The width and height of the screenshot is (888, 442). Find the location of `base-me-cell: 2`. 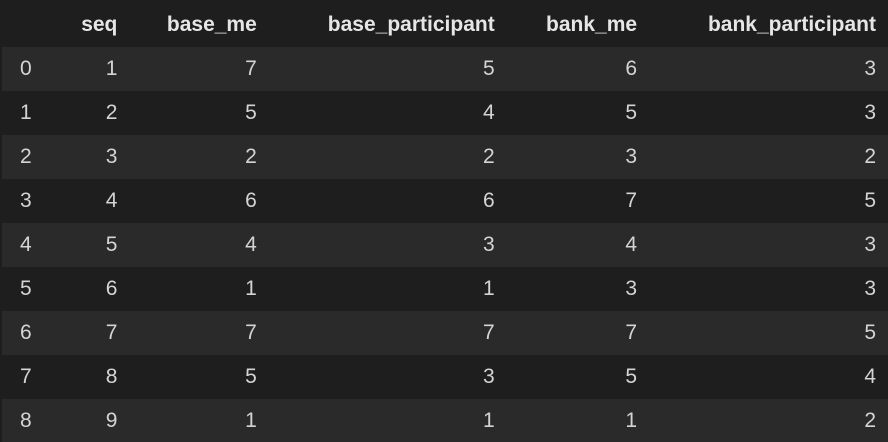

base-me-cell: 2 is located at coordinates (251, 156).